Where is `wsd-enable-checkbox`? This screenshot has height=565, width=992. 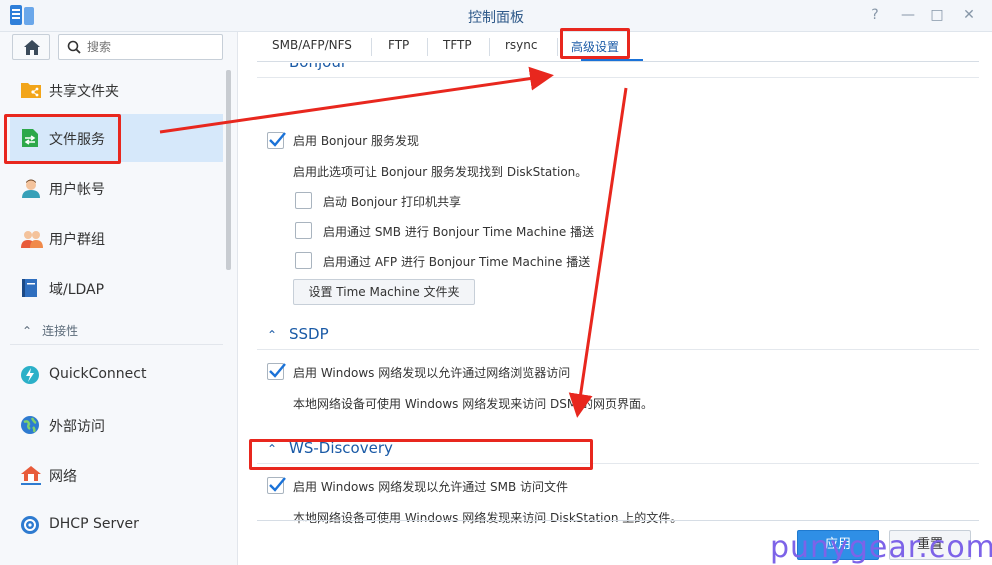
wsd-enable-checkbox is located at coordinates (276, 485).